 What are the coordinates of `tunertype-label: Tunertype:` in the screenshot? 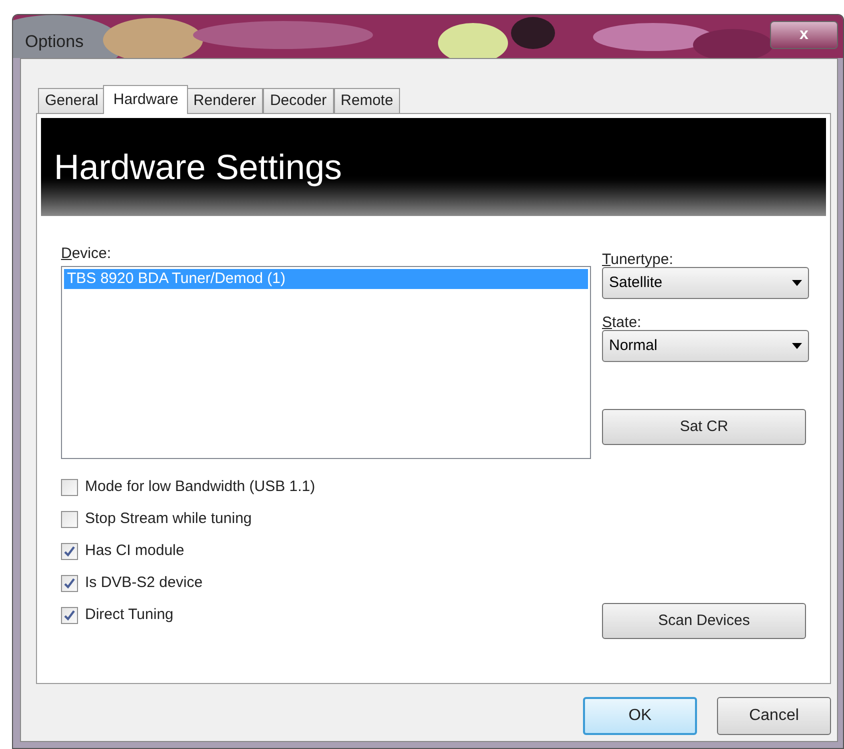 It's located at (638, 260).